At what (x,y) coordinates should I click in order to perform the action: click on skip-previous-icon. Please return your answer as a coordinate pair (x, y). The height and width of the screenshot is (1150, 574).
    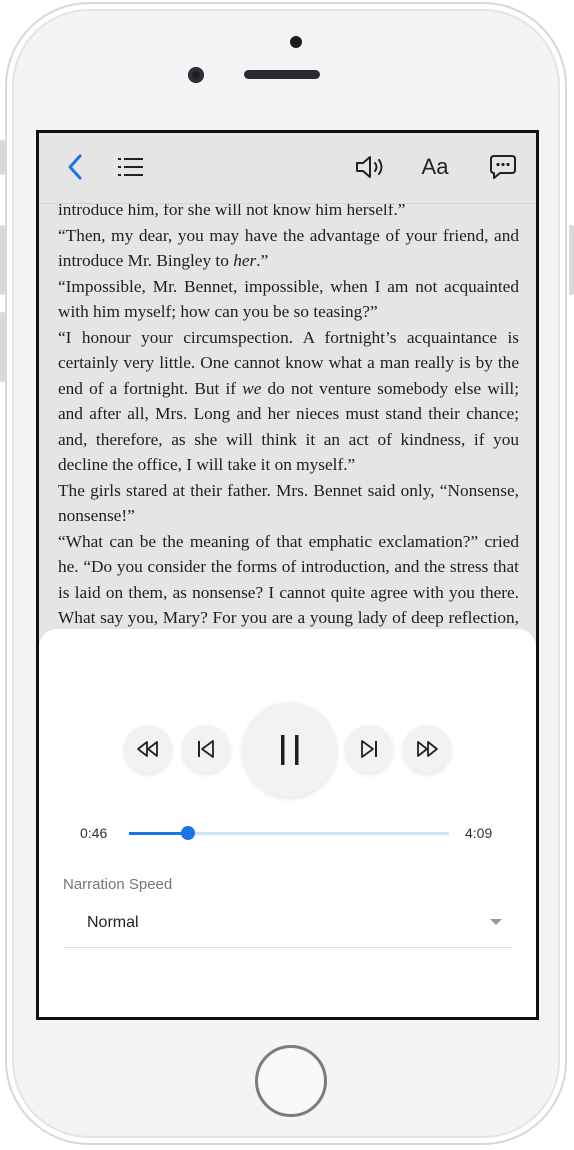
    Looking at the image, I should click on (206, 749).